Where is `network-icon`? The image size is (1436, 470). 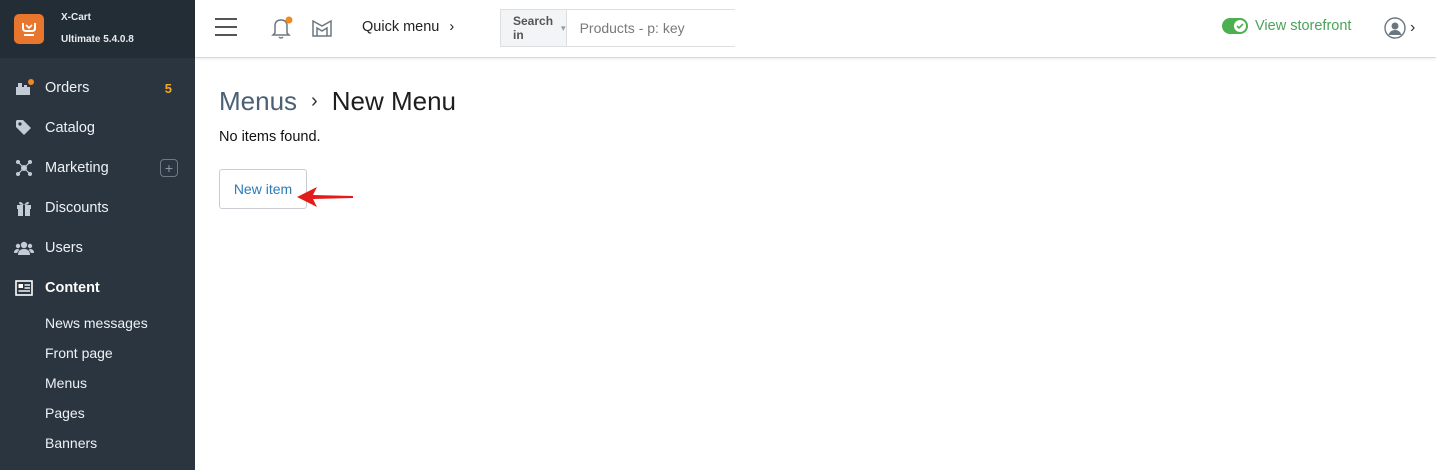
network-icon is located at coordinates (24, 168).